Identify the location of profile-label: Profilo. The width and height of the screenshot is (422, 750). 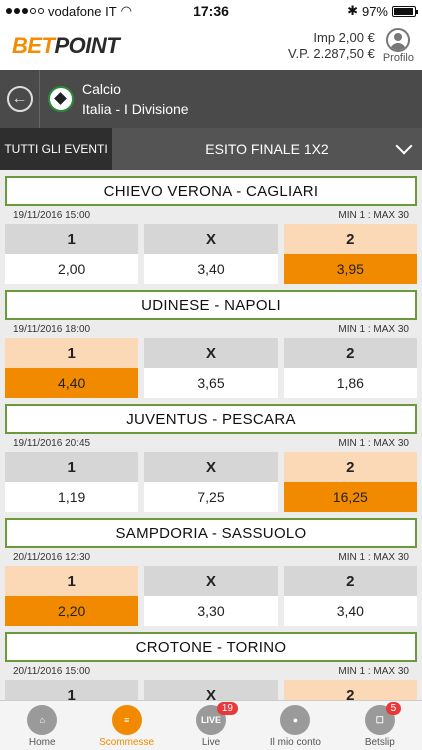
(398, 58).